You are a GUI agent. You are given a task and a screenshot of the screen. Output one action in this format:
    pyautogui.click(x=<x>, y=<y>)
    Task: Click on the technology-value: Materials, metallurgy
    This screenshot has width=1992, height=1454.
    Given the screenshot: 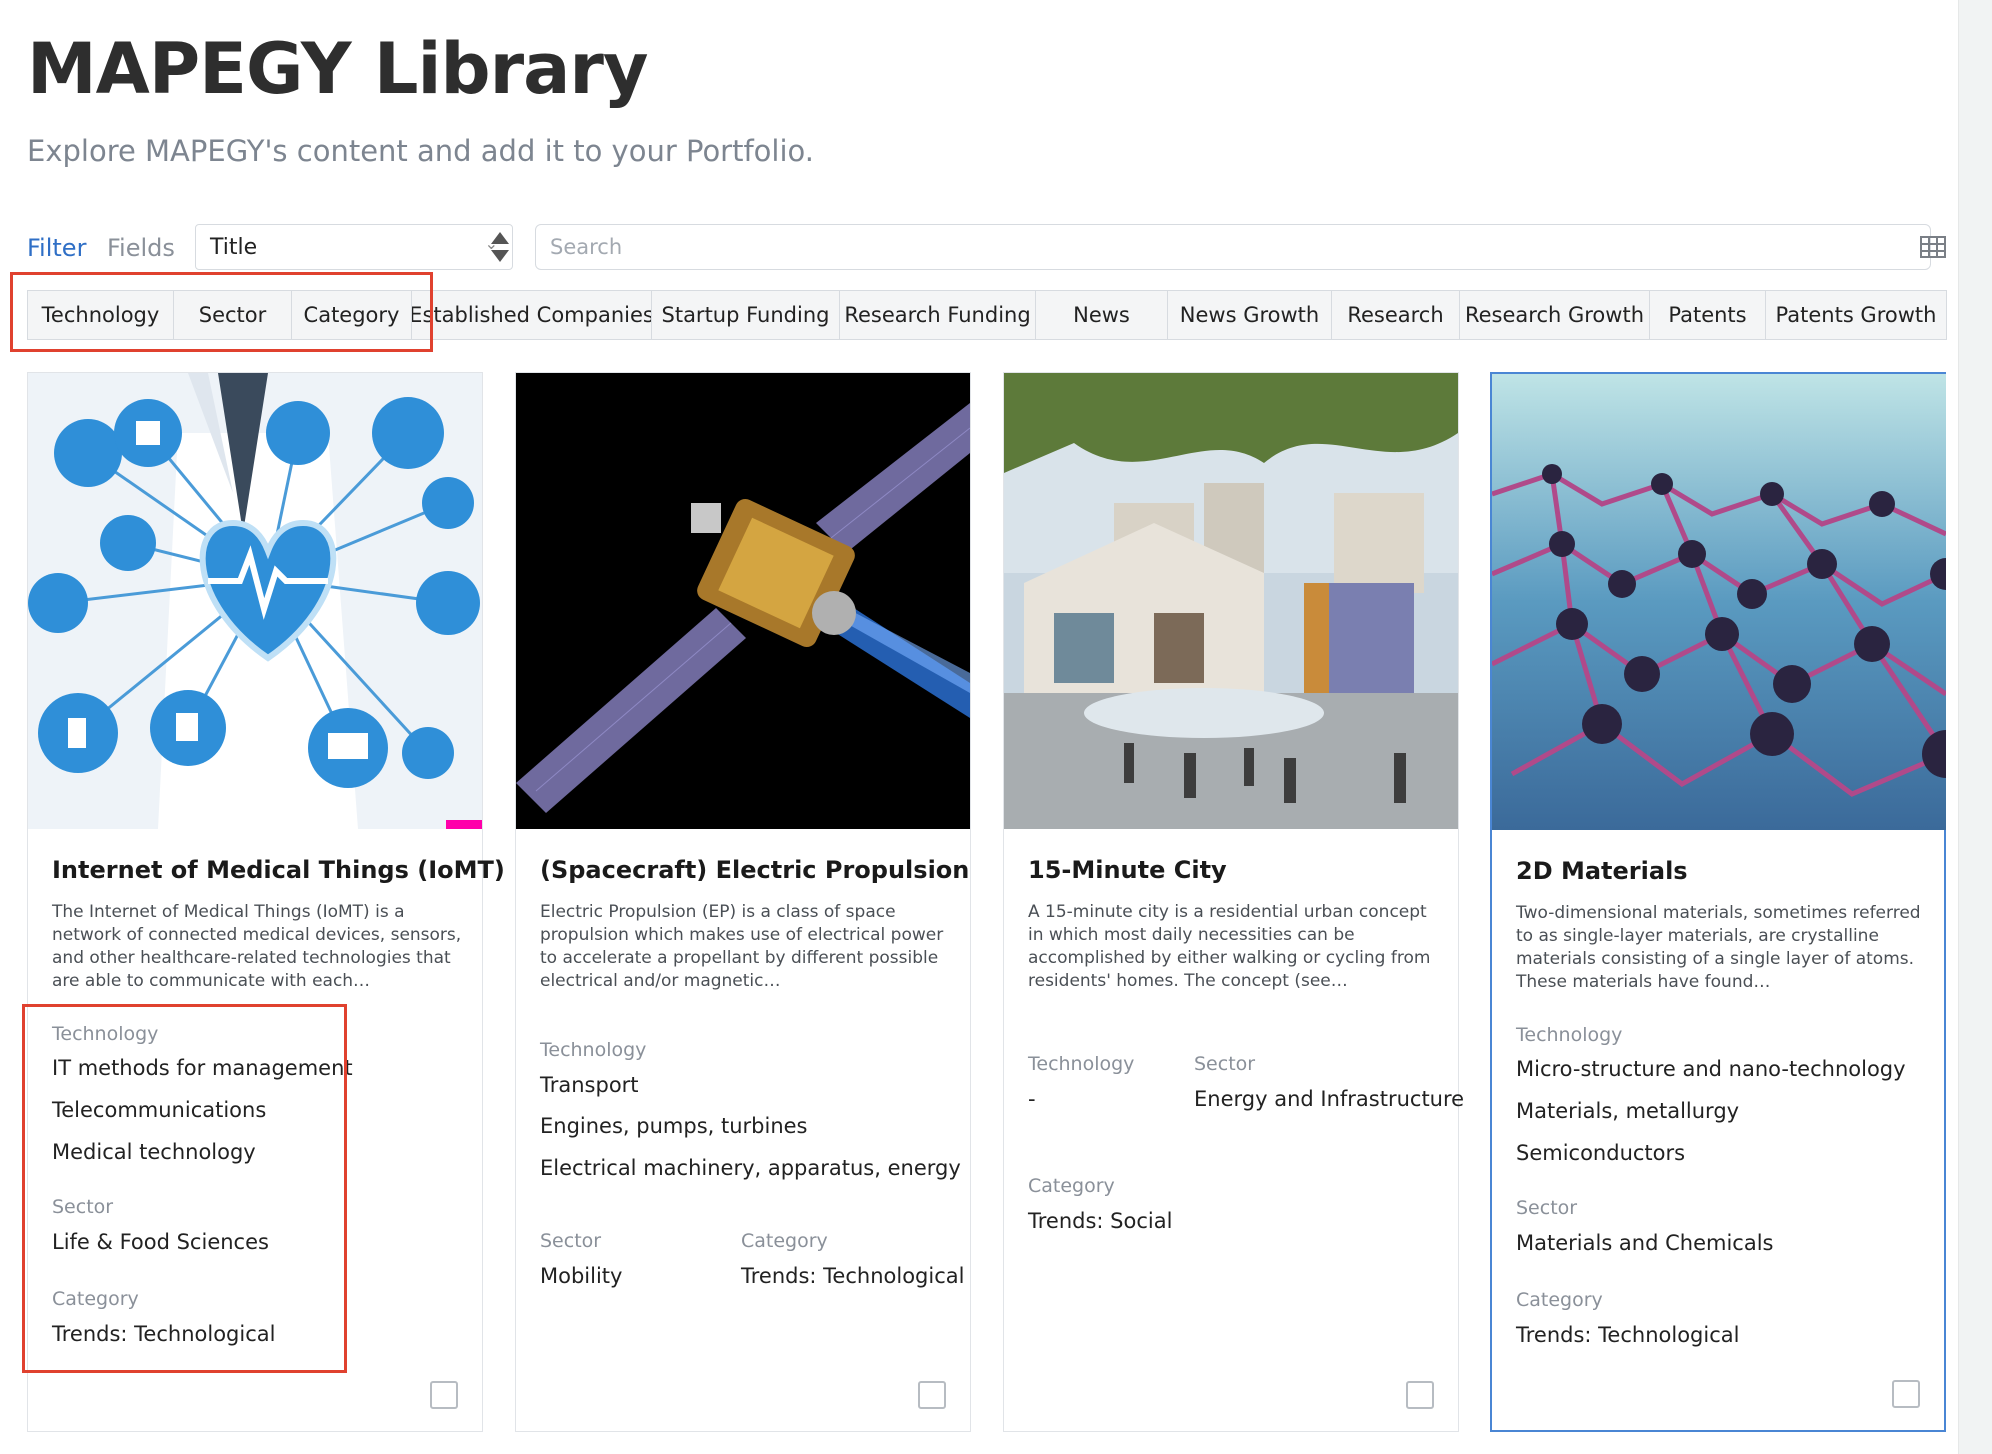 What is the action you would take?
    pyautogui.click(x=1628, y=1111)
    